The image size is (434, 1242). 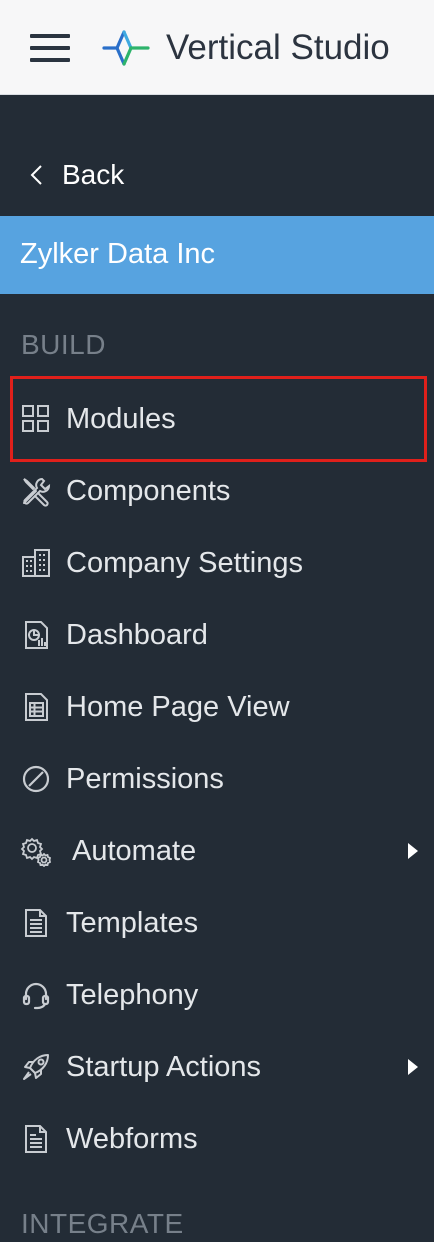 What do you see at coordinates (36, 995) in the screenshot?
I see `headset-icon` at bounding box center [36, 995].